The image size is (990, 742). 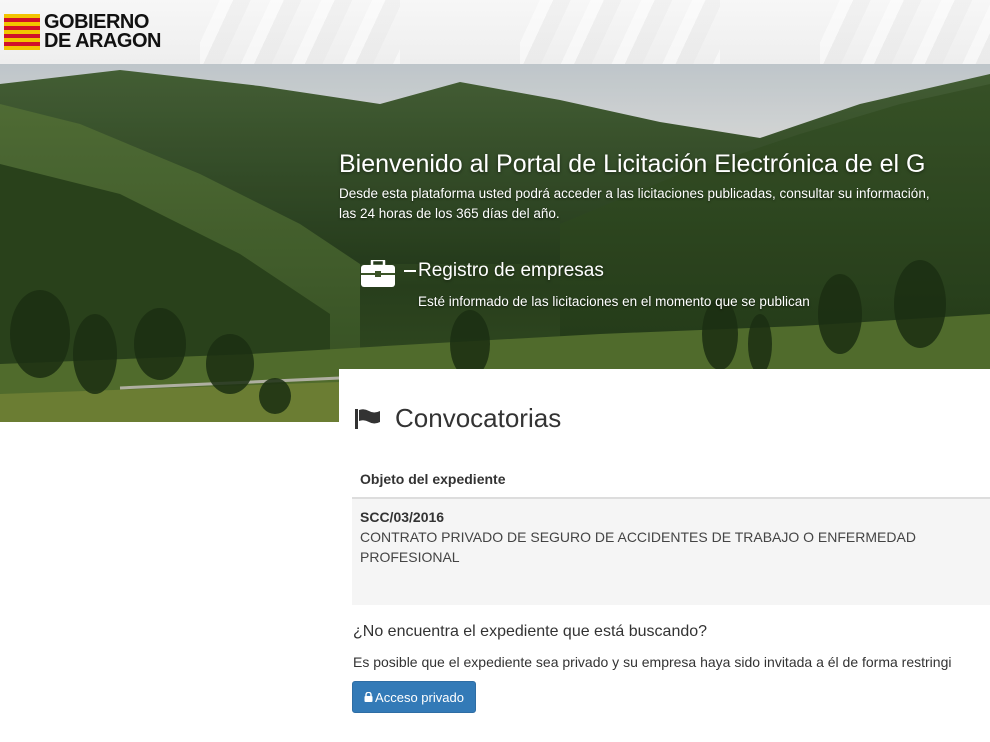 I want to click on logo-text: GOBIERNO DE ARAGON, so click(x=102, y=31).